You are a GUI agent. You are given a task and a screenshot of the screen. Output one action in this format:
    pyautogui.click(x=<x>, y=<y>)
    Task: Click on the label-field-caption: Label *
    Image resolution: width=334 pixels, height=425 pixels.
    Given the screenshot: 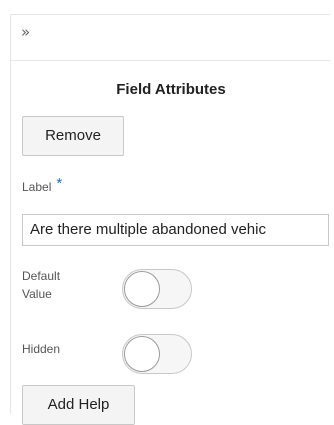 What is the action you would take?
    pyautogui.click(x=42, y=185)
    